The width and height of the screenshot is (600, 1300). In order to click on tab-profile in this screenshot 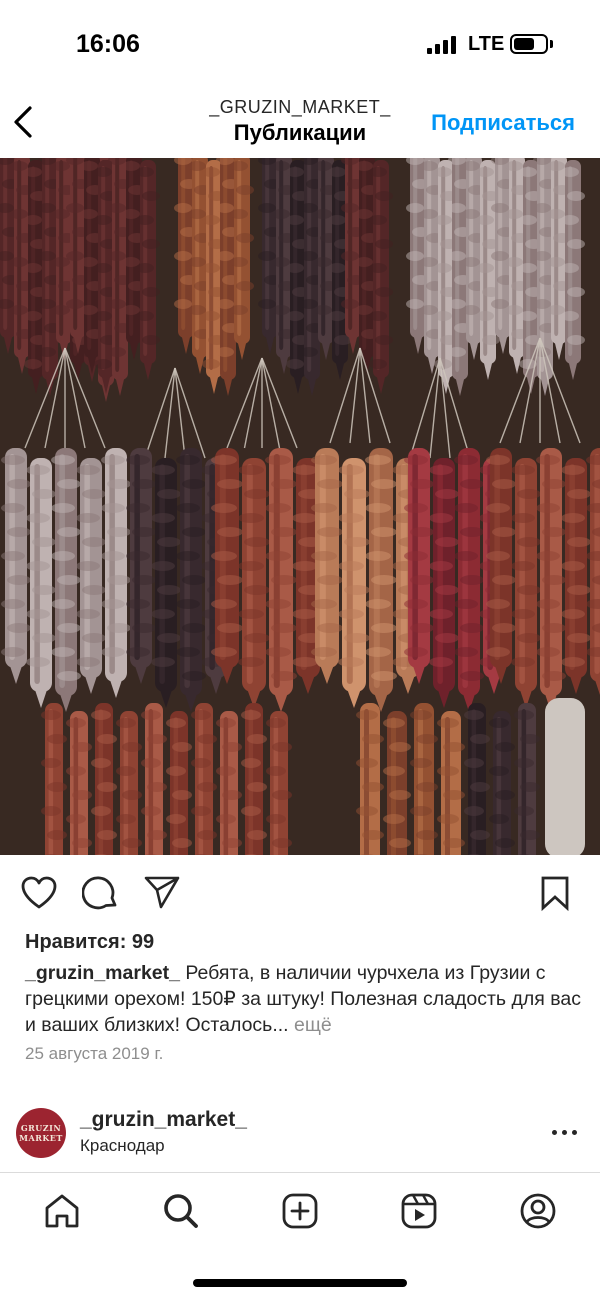, I will do `click(538, 1211)`.